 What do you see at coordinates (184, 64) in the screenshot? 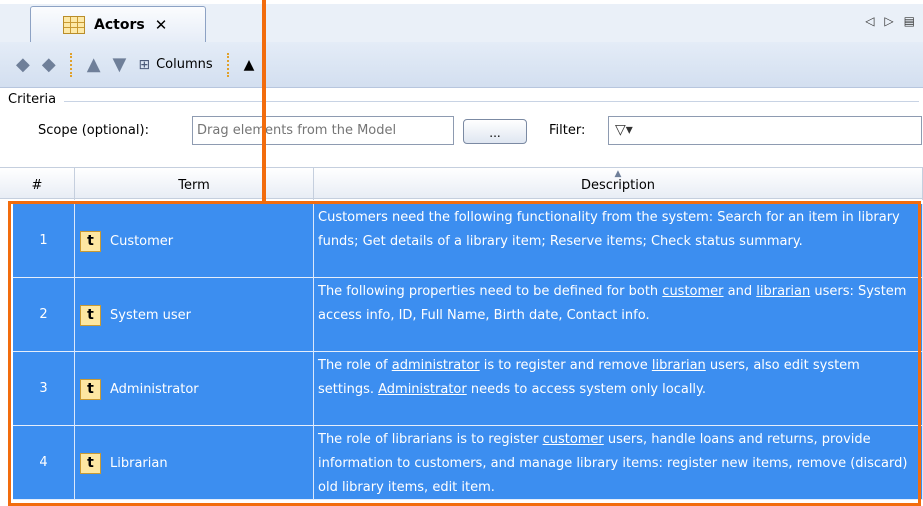
I see `columns-label: Columns` at bounding box center [184, 64].